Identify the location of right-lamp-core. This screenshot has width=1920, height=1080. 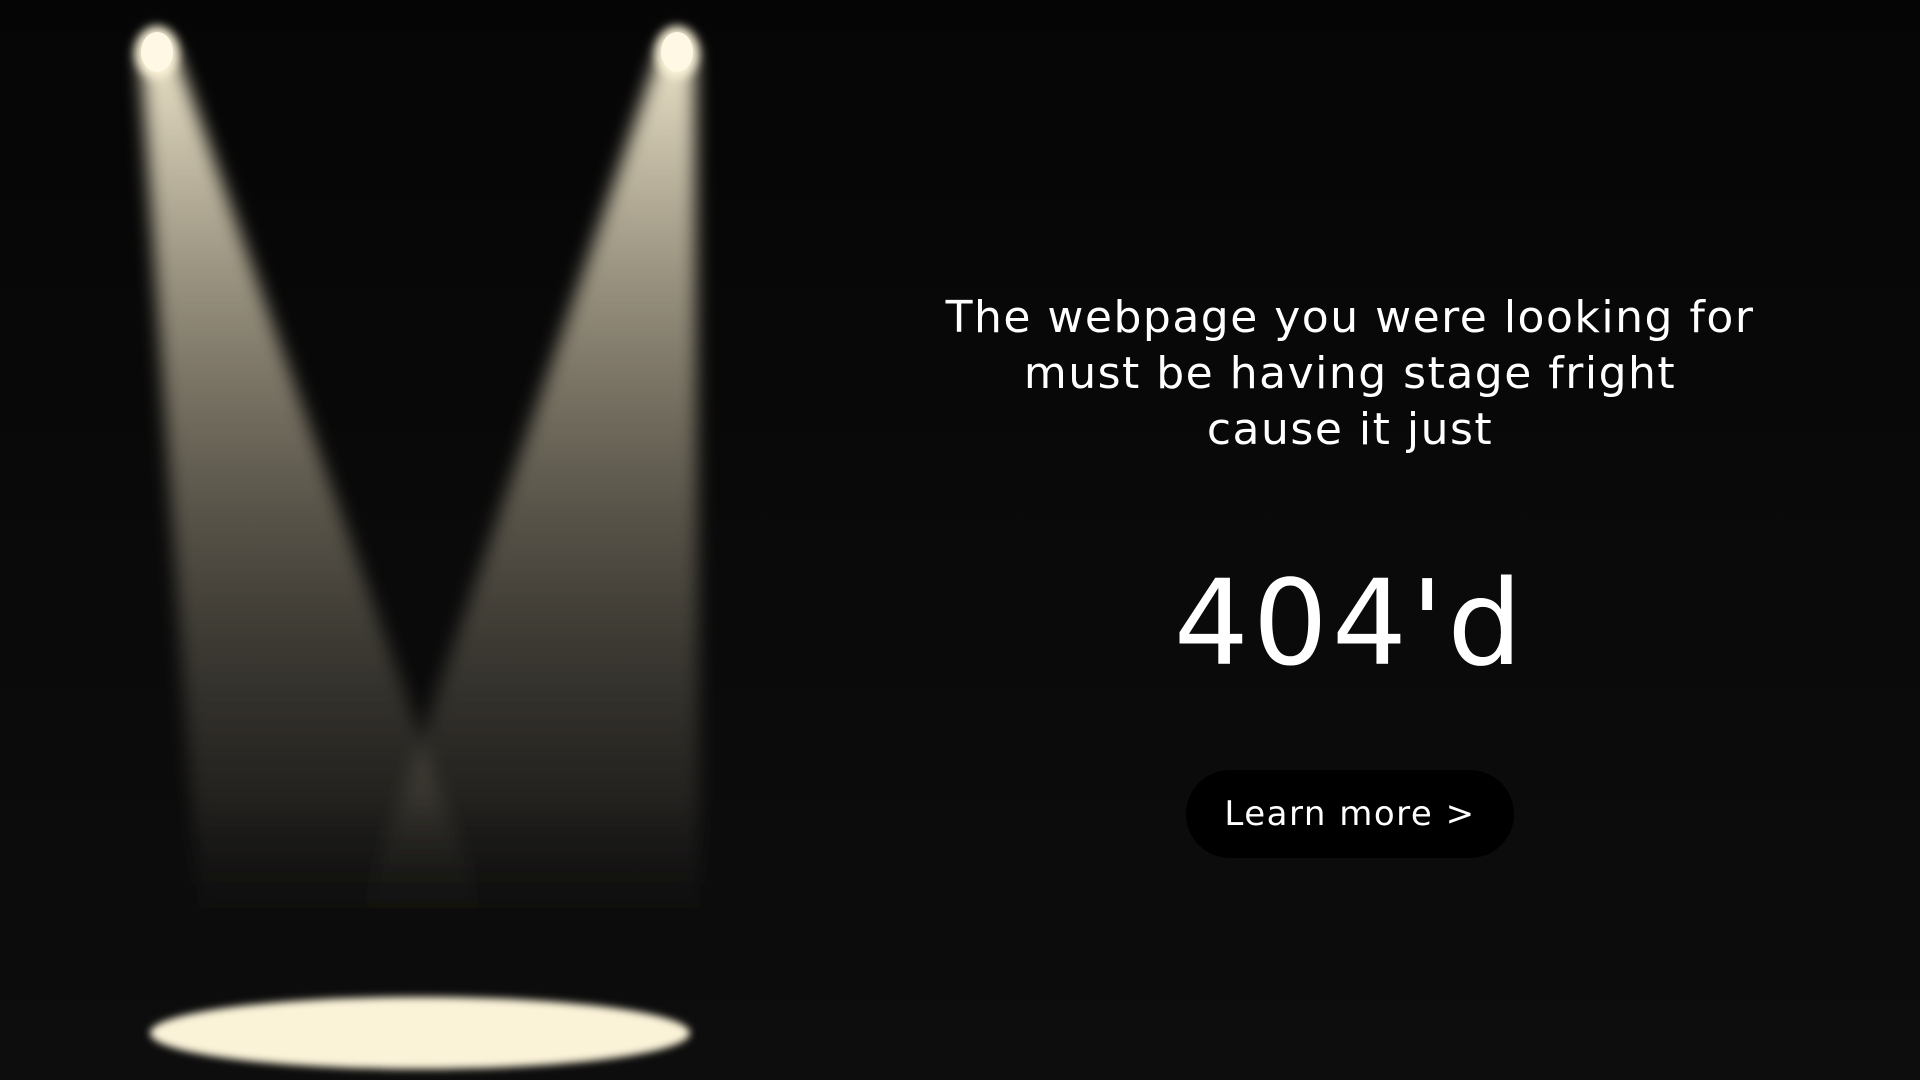
(677, 52).